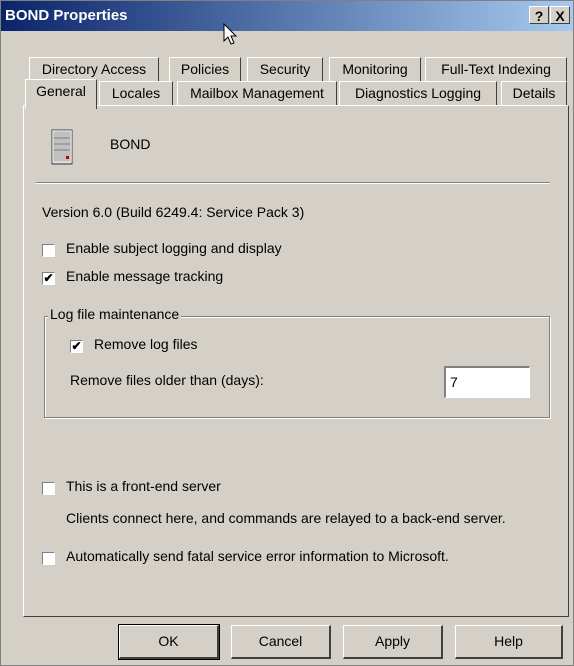 This screenshot has height=666, width=574. I want to click on tab-locales: Locales, so click(136, 93).